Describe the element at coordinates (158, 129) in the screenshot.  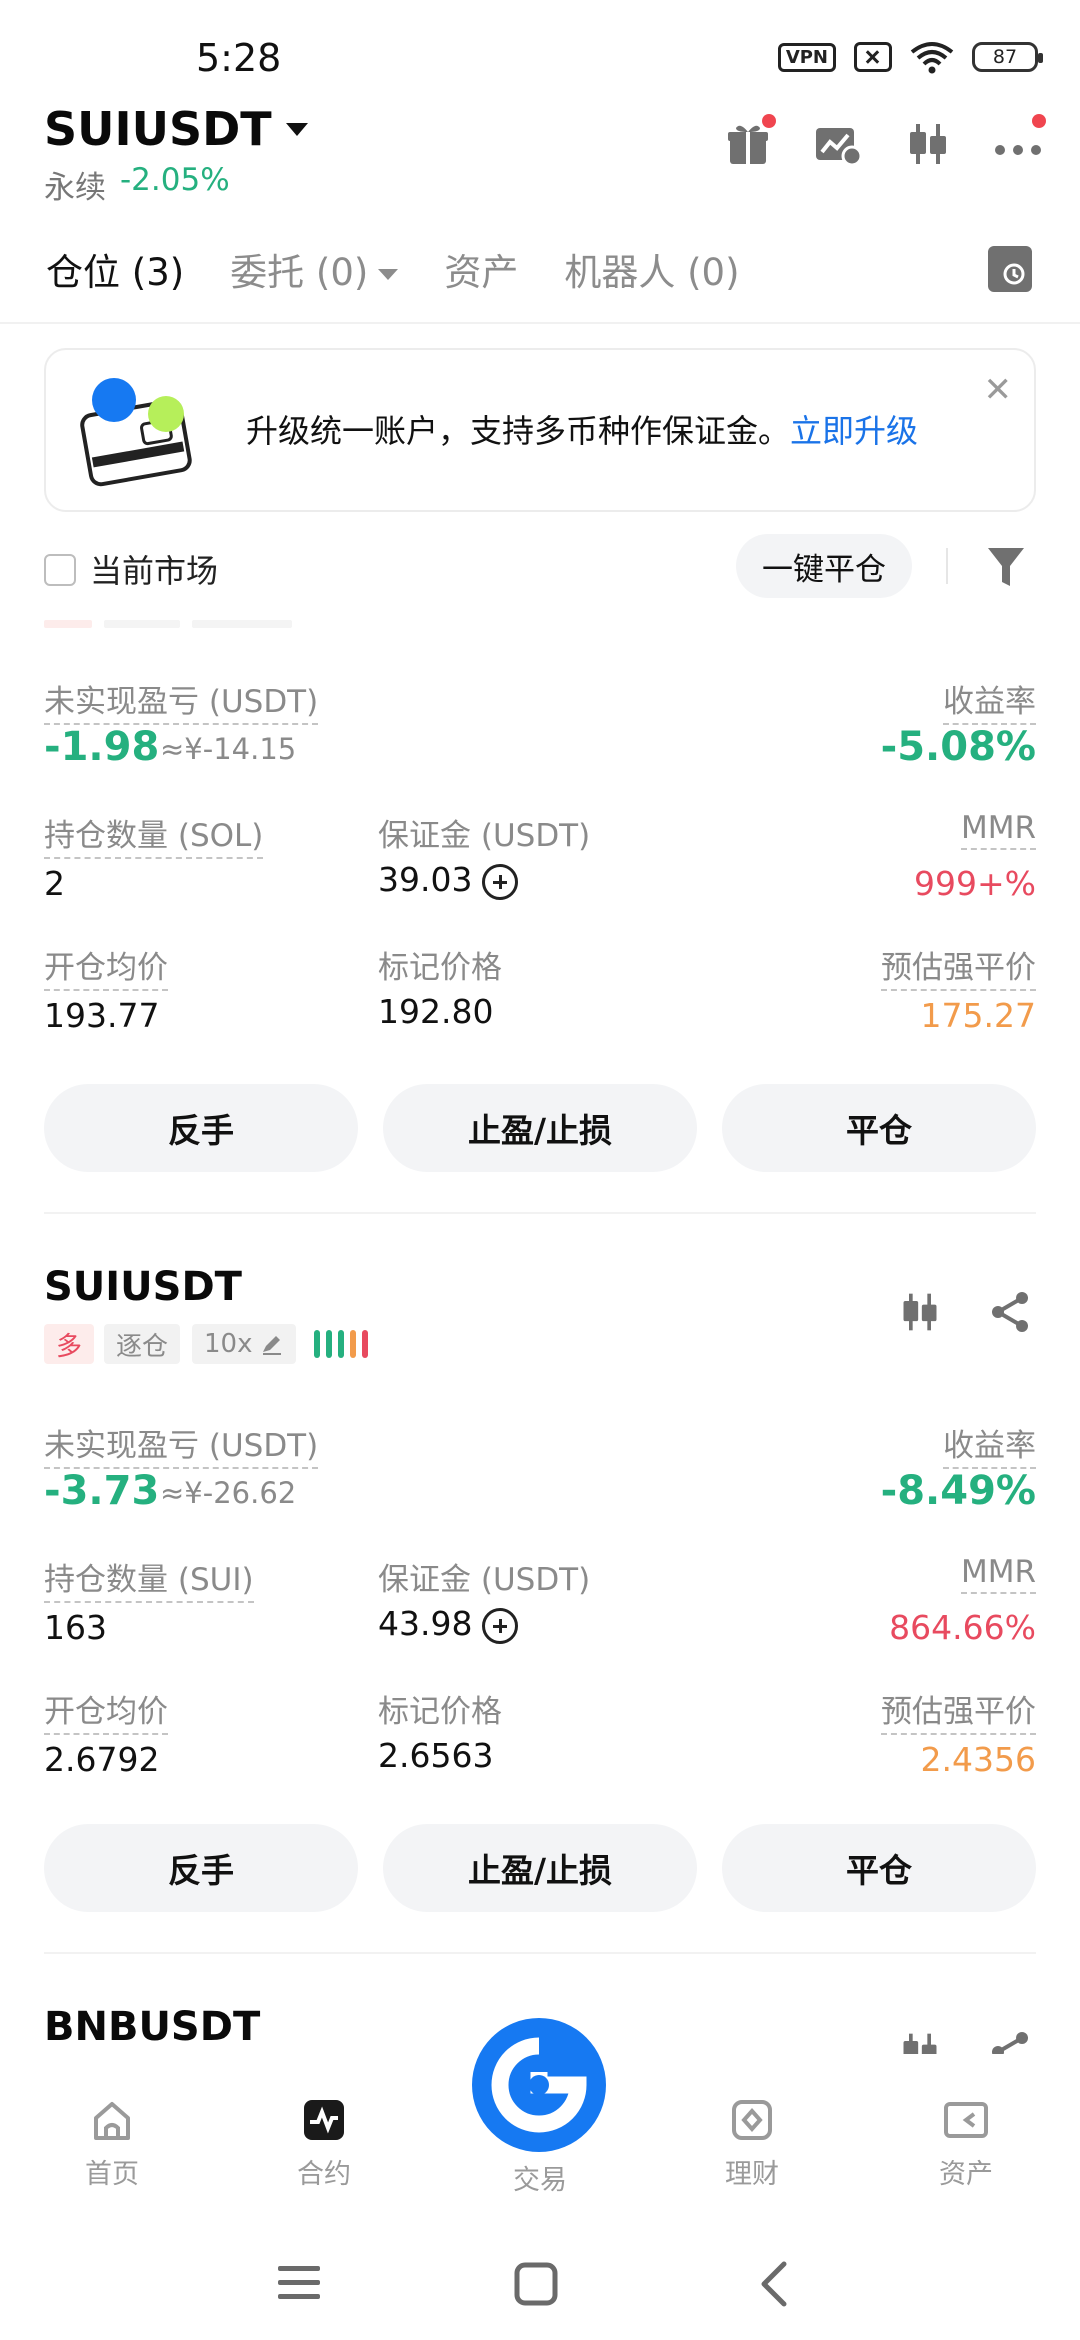
I see `pair-name: SUIUSDT` at that location.